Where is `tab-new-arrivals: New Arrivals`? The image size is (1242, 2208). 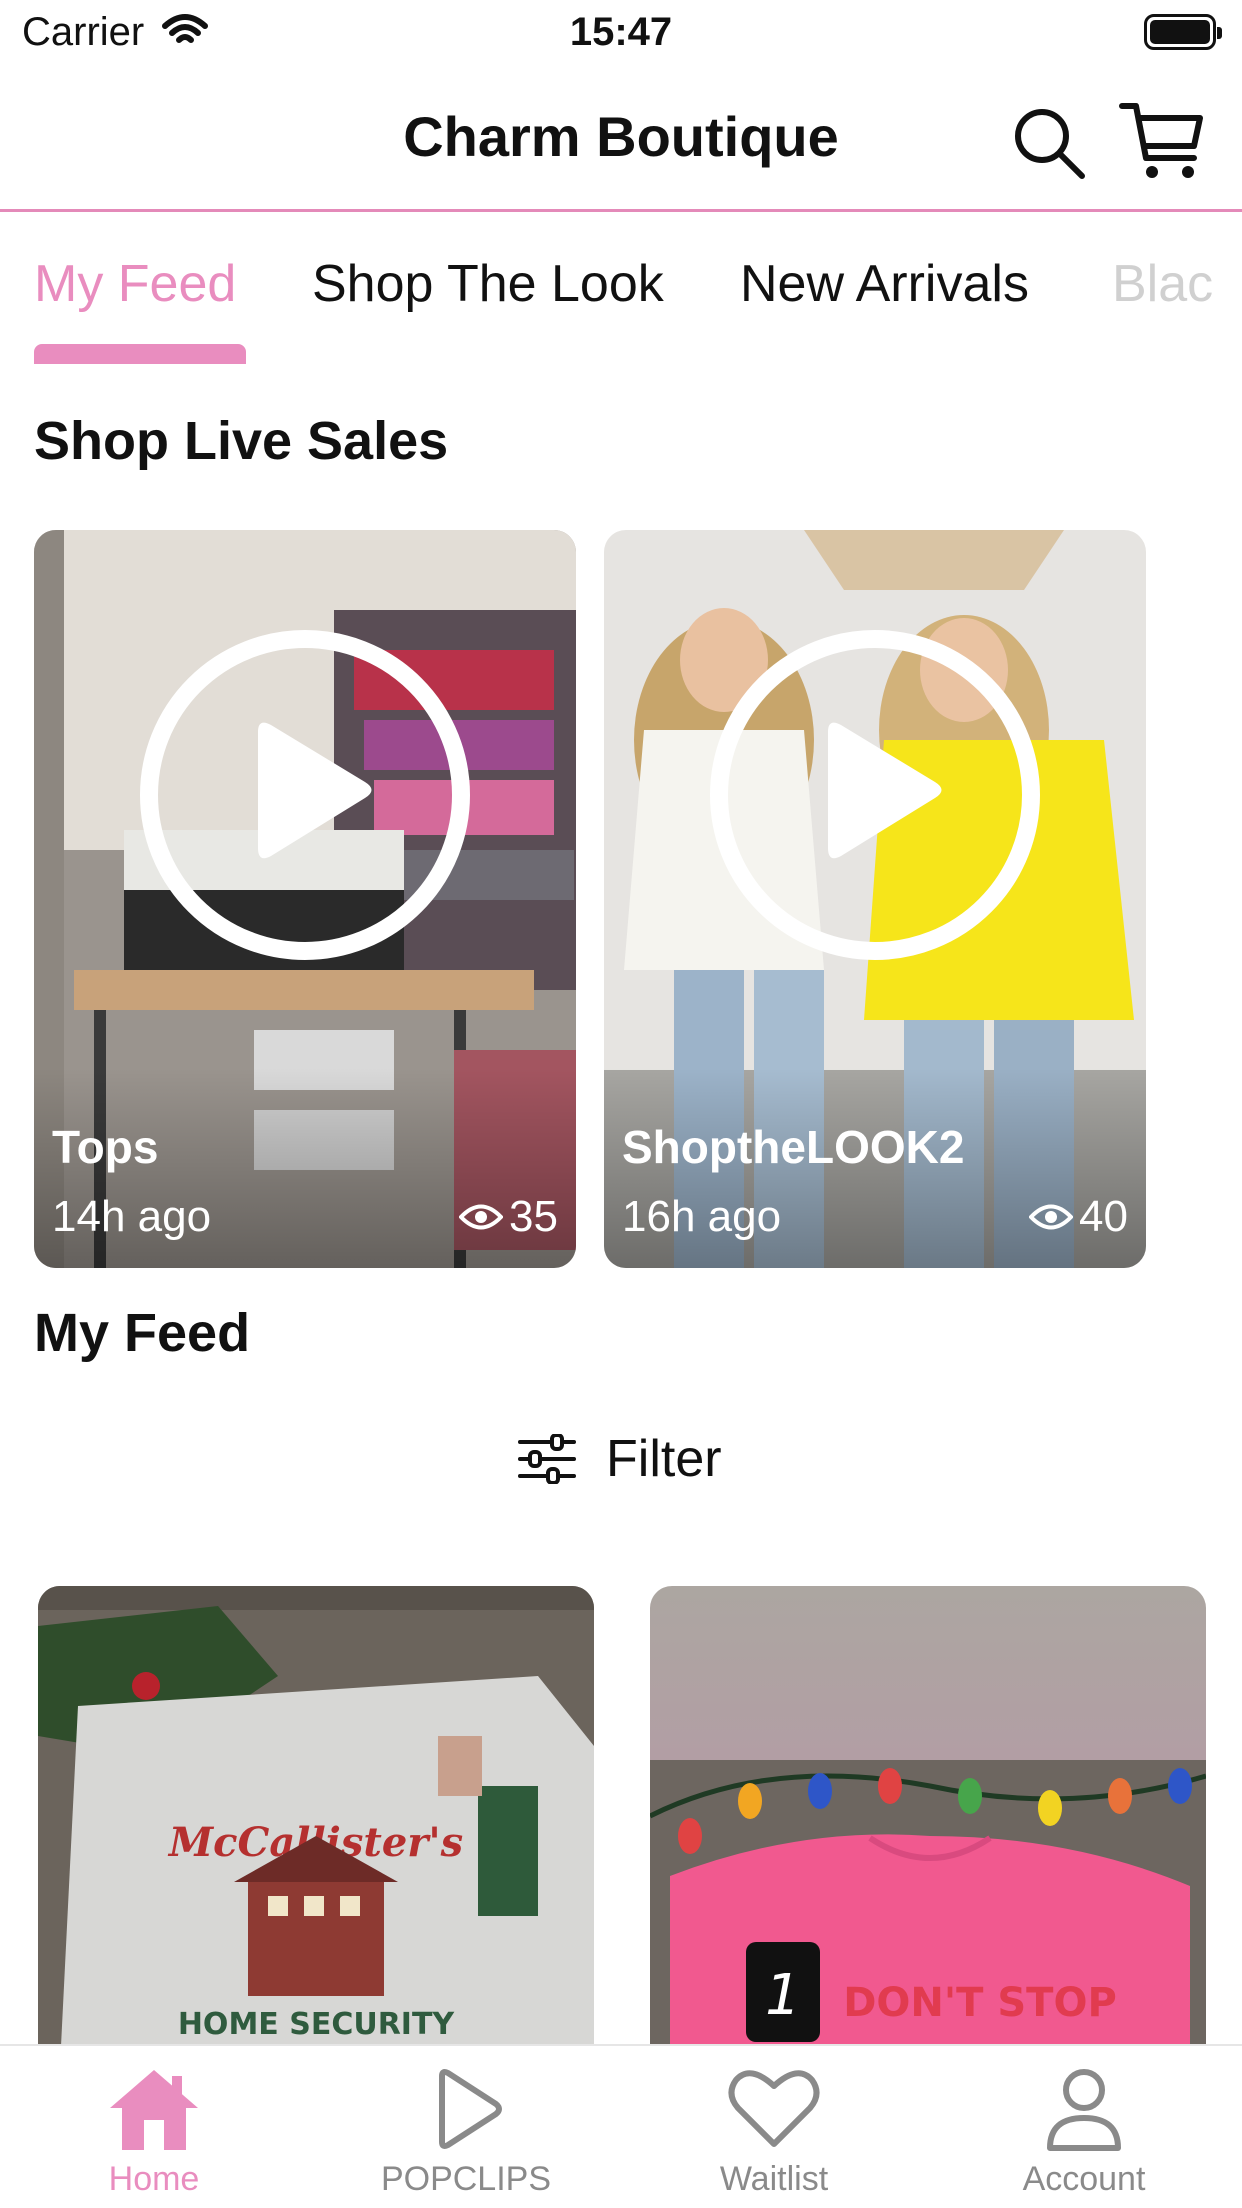
tab-new-arrivals: New Arrivals is located at coordinates (884, 284).